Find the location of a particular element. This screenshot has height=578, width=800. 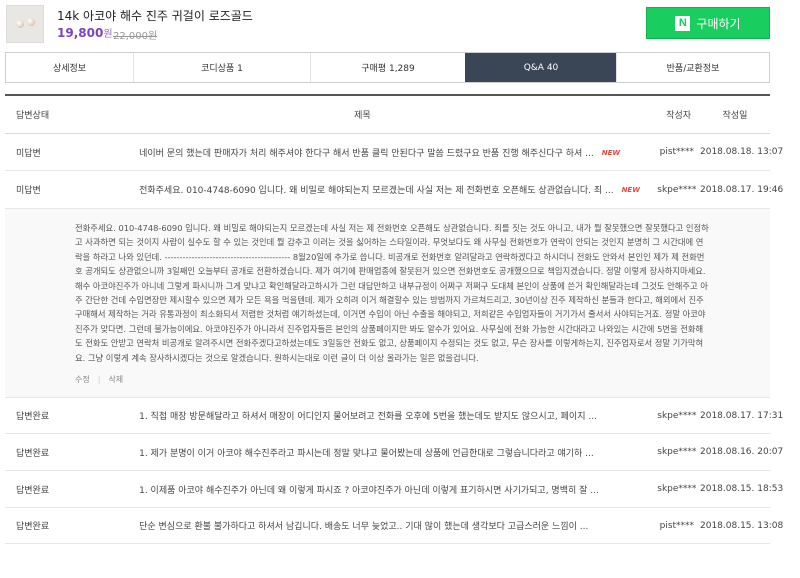

row-date: 2018.08.15. 18:53 is located at coordinates (742, 489).